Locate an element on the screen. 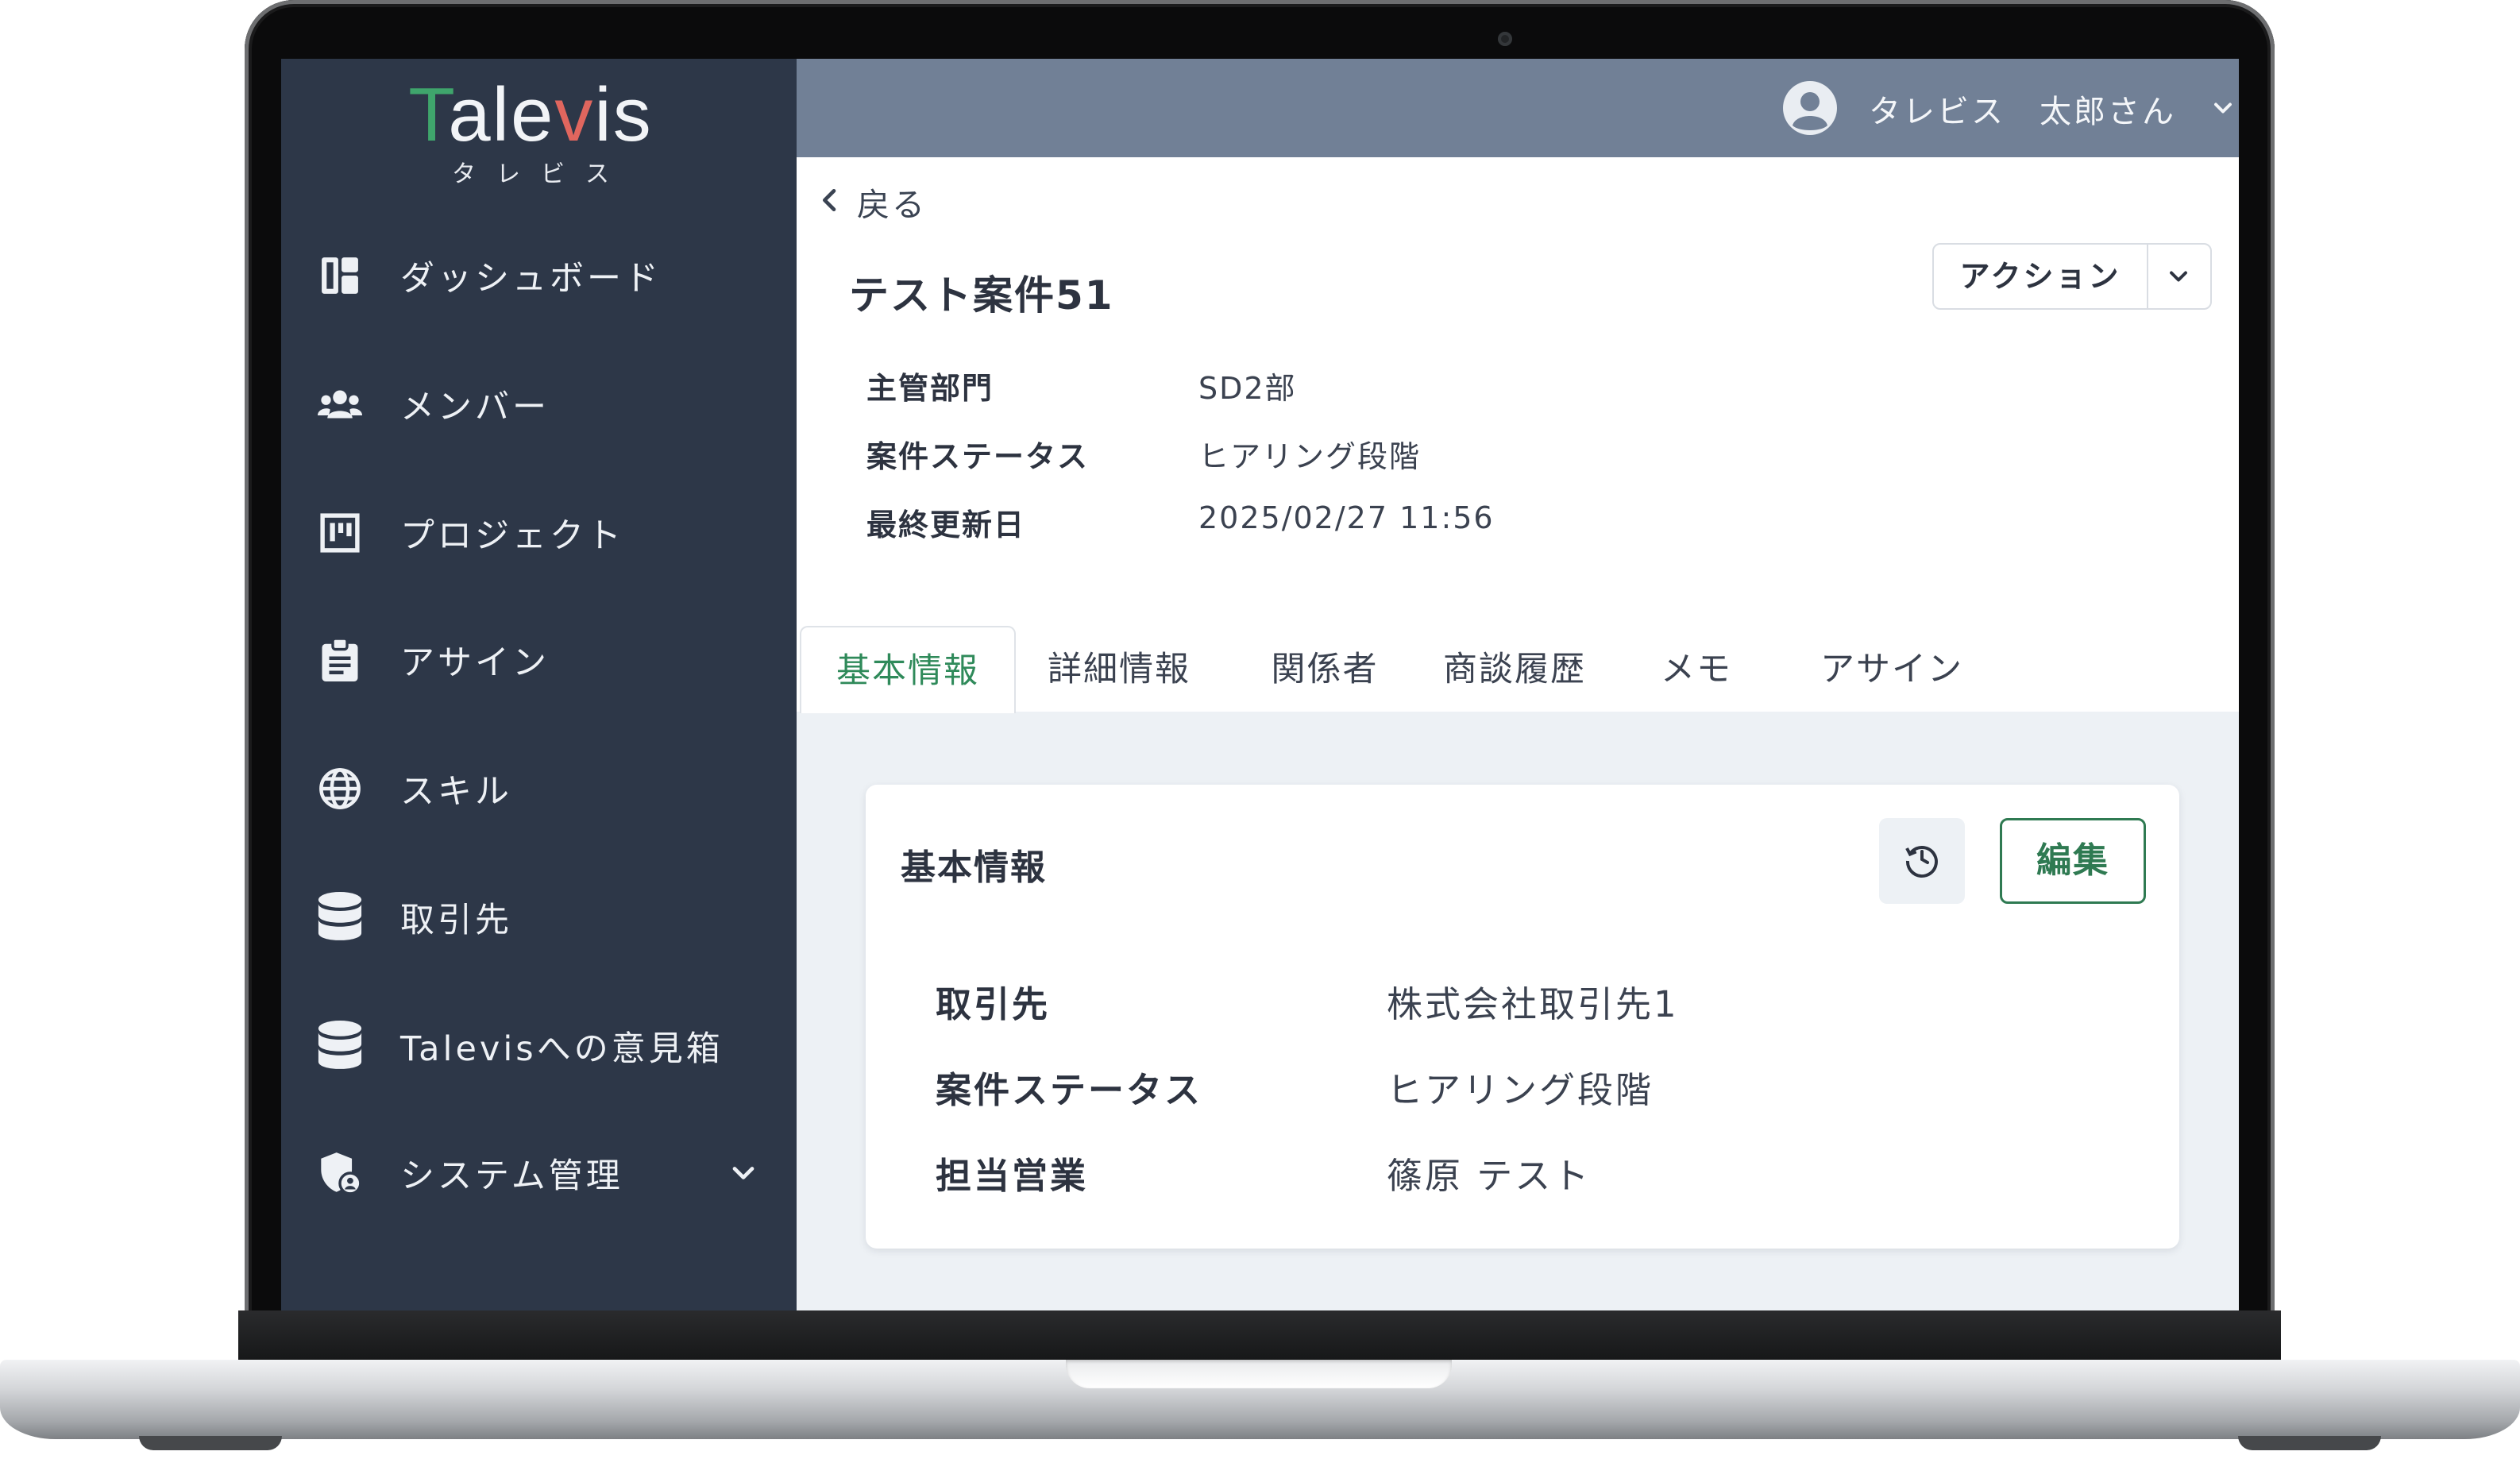  tab-bar: 基本情報 詳細情報 関係者 商談履歴 メモ アサイン is located at coordinates (1518, 669).